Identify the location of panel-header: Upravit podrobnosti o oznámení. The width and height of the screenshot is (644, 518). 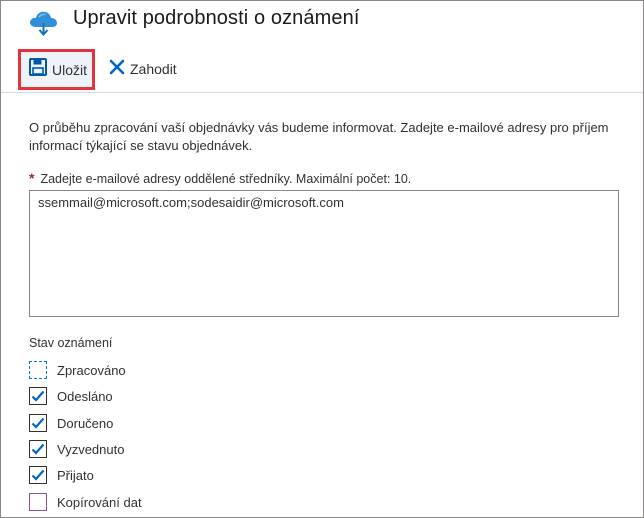
(322, 20).